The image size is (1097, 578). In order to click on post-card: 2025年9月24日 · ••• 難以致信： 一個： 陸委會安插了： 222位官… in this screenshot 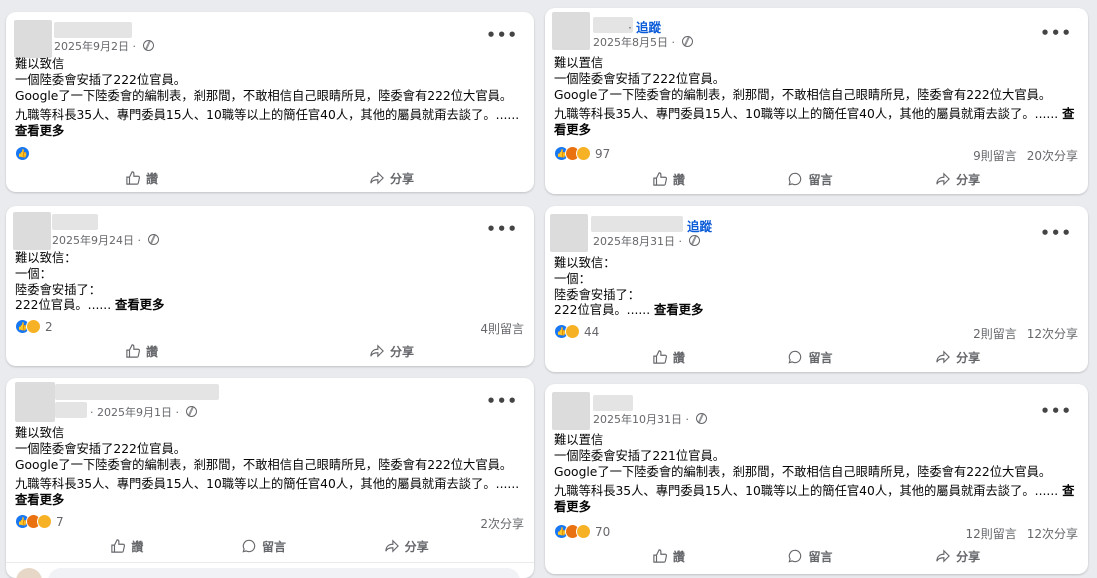, I will do `click(270, 286)`.